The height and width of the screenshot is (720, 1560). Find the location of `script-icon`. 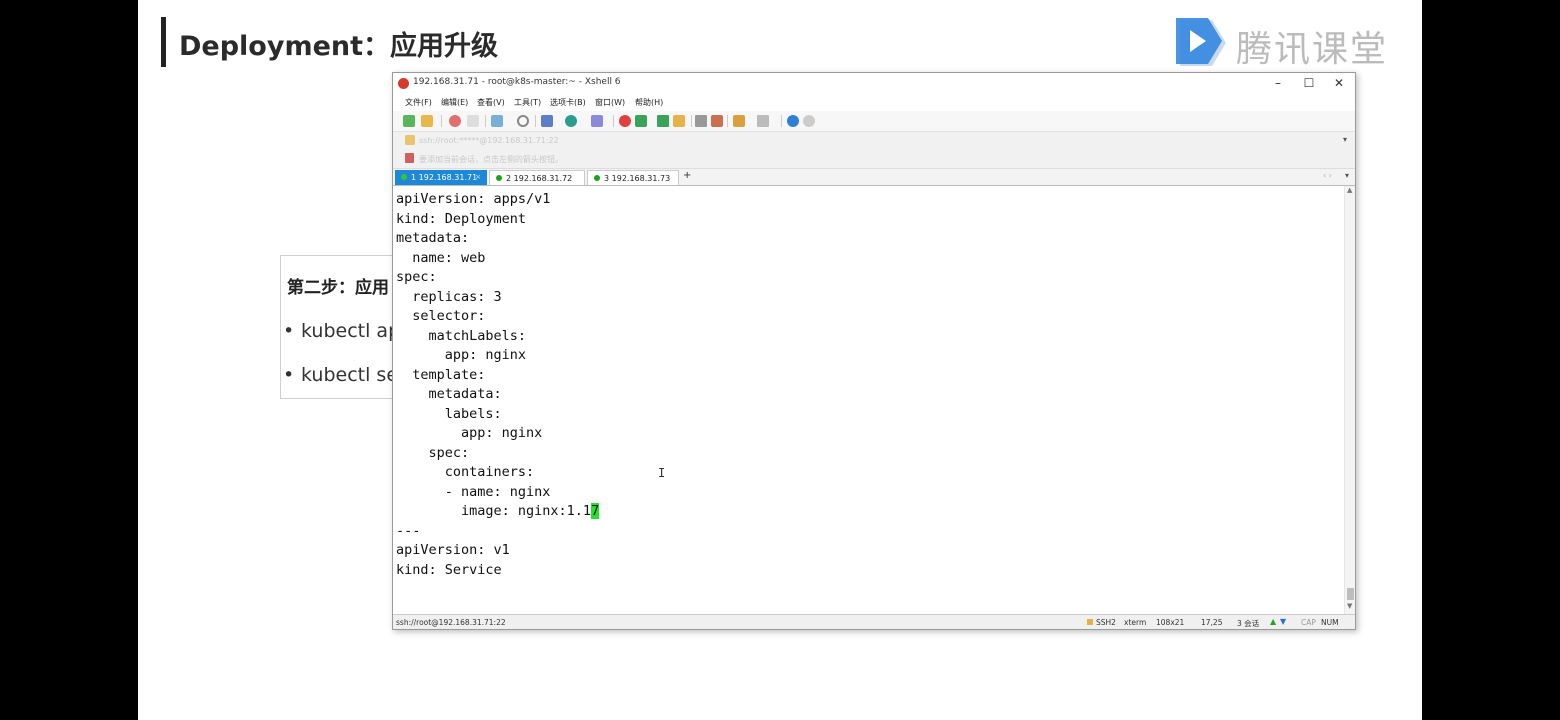

script-icon is located at coordinates (717, 121).